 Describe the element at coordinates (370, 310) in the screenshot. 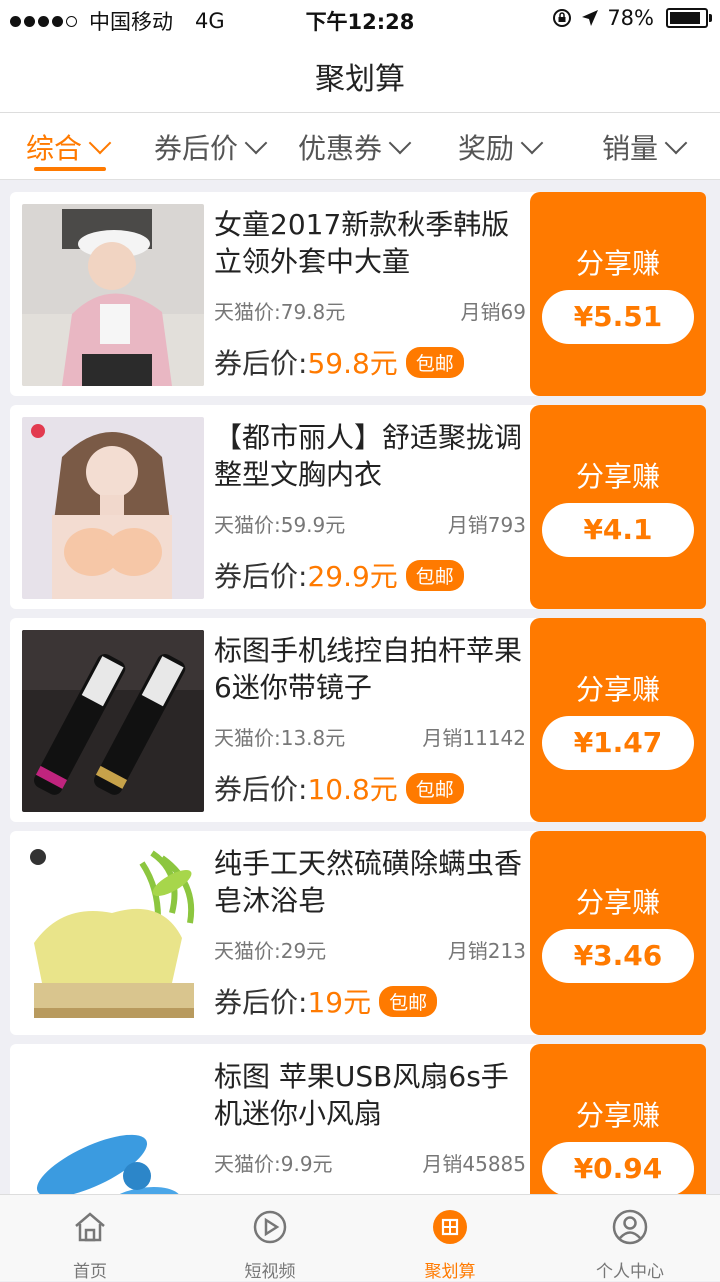

I see `product-meta: 天猫价:79.8元 月销69` at that location.